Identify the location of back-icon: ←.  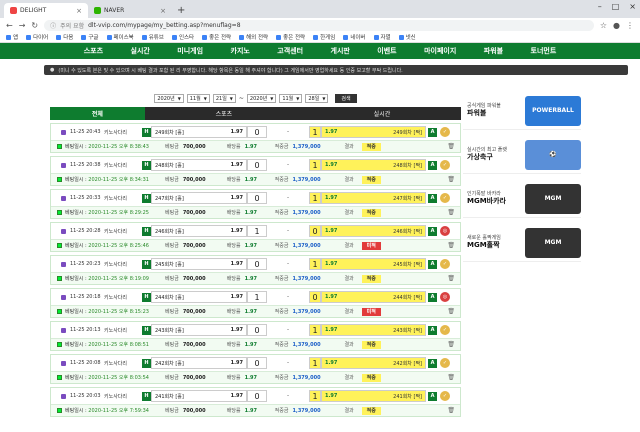
(9, 25).